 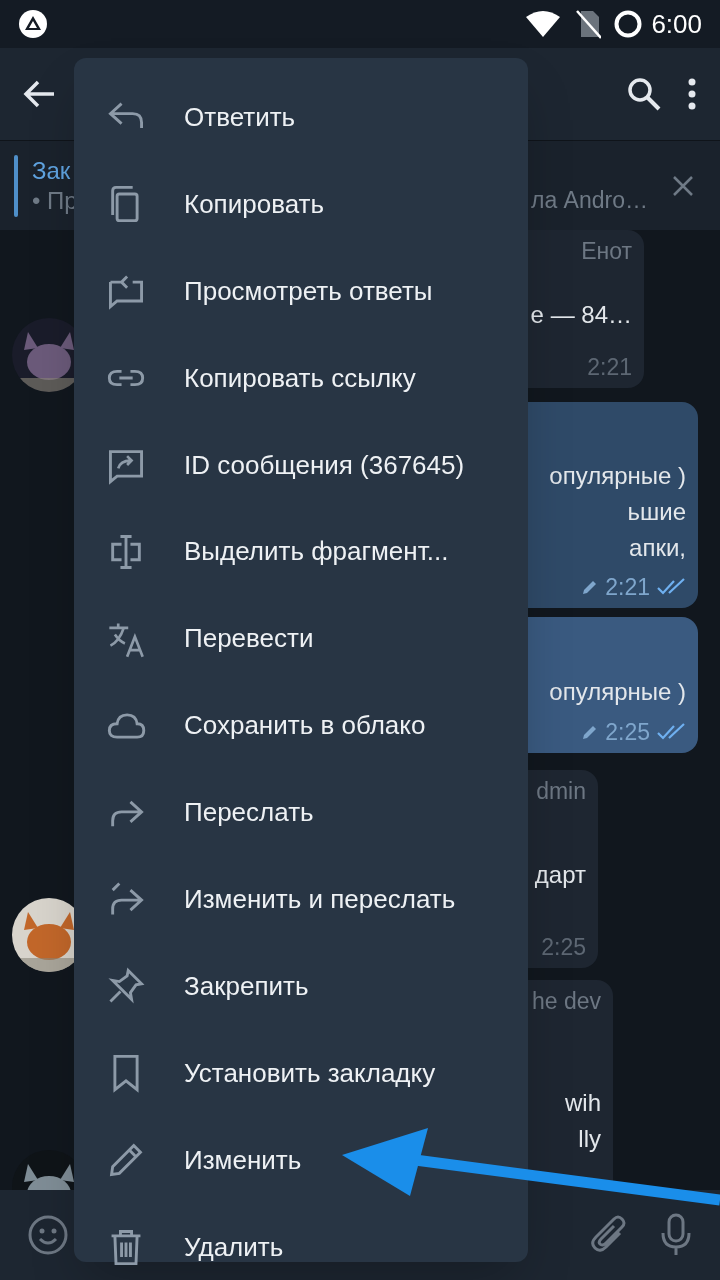 What do you see at coordinates (301, 726) in the screenshot?
I see `menu-item: Сохранить в облако` at bounding box center [301, 726].